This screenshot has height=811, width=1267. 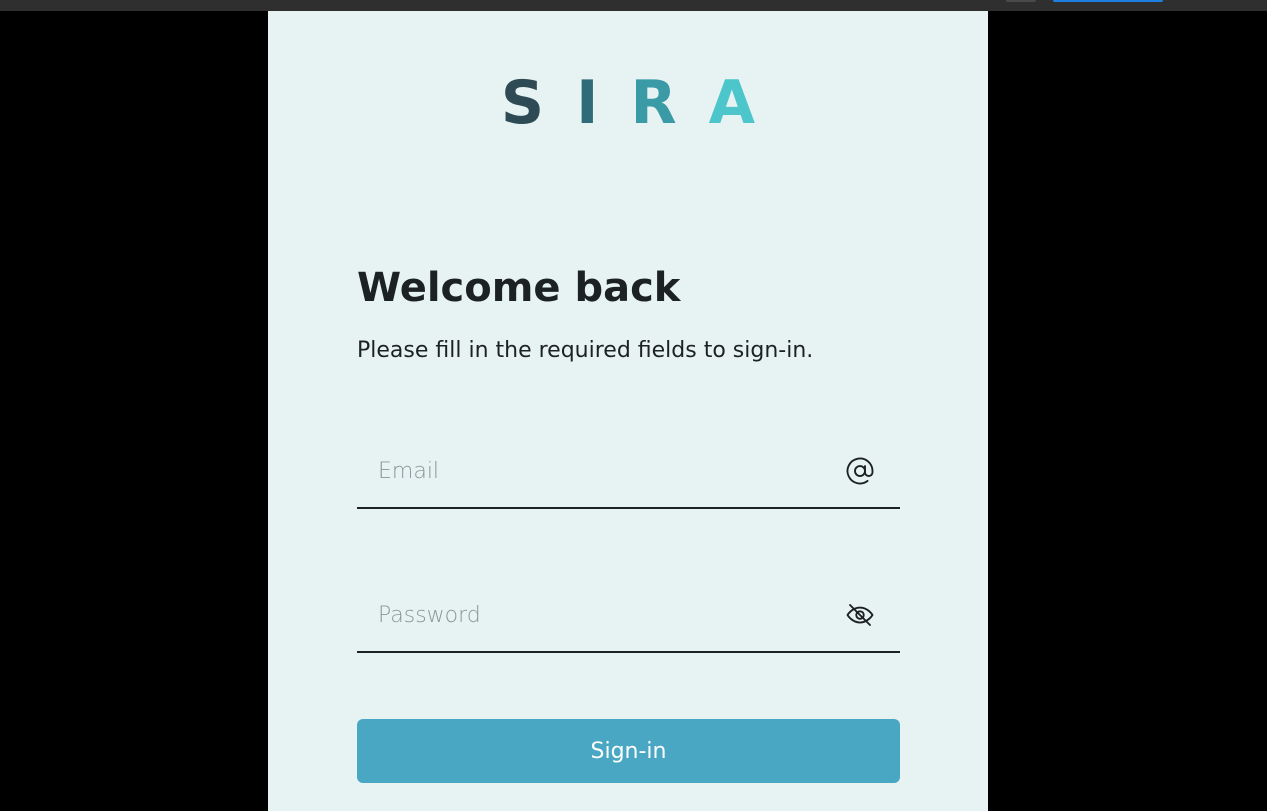 What do you see at coordinates (628, 751) in the screenshot?
I see `sign-in-button: Sign-in` at bounding box center [628, 751].